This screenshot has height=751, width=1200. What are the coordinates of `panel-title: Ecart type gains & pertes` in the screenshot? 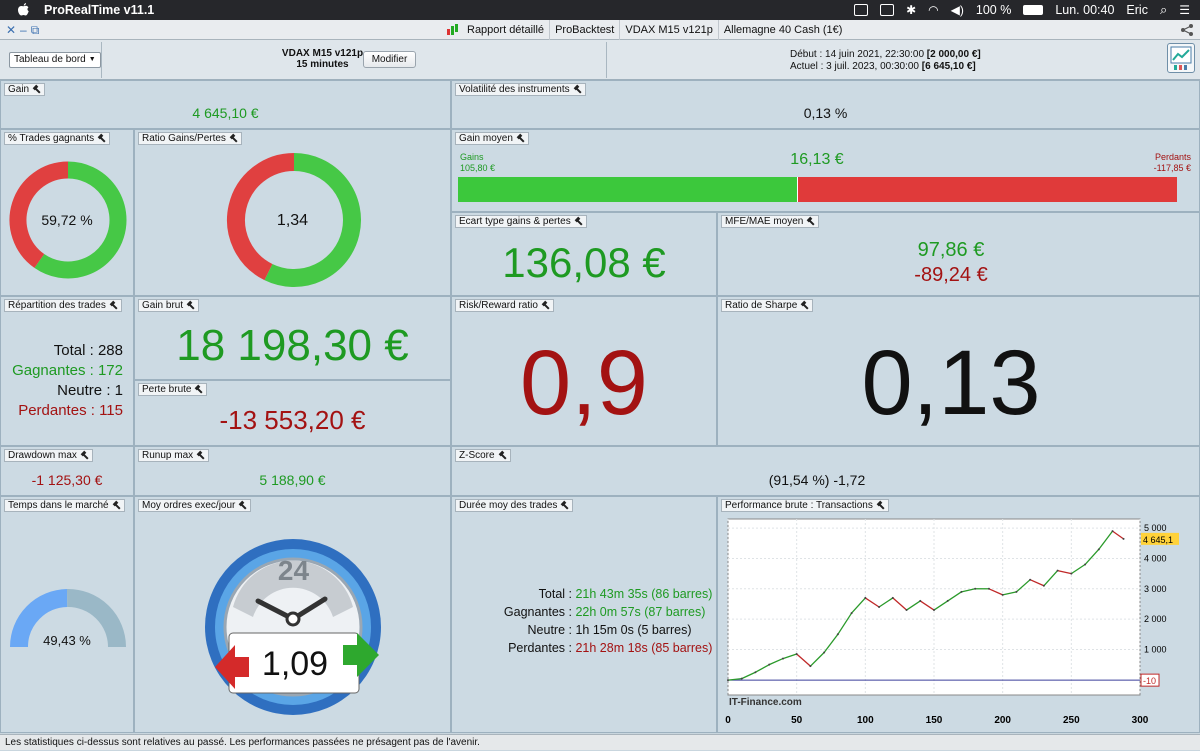 It's located at (521, 221).